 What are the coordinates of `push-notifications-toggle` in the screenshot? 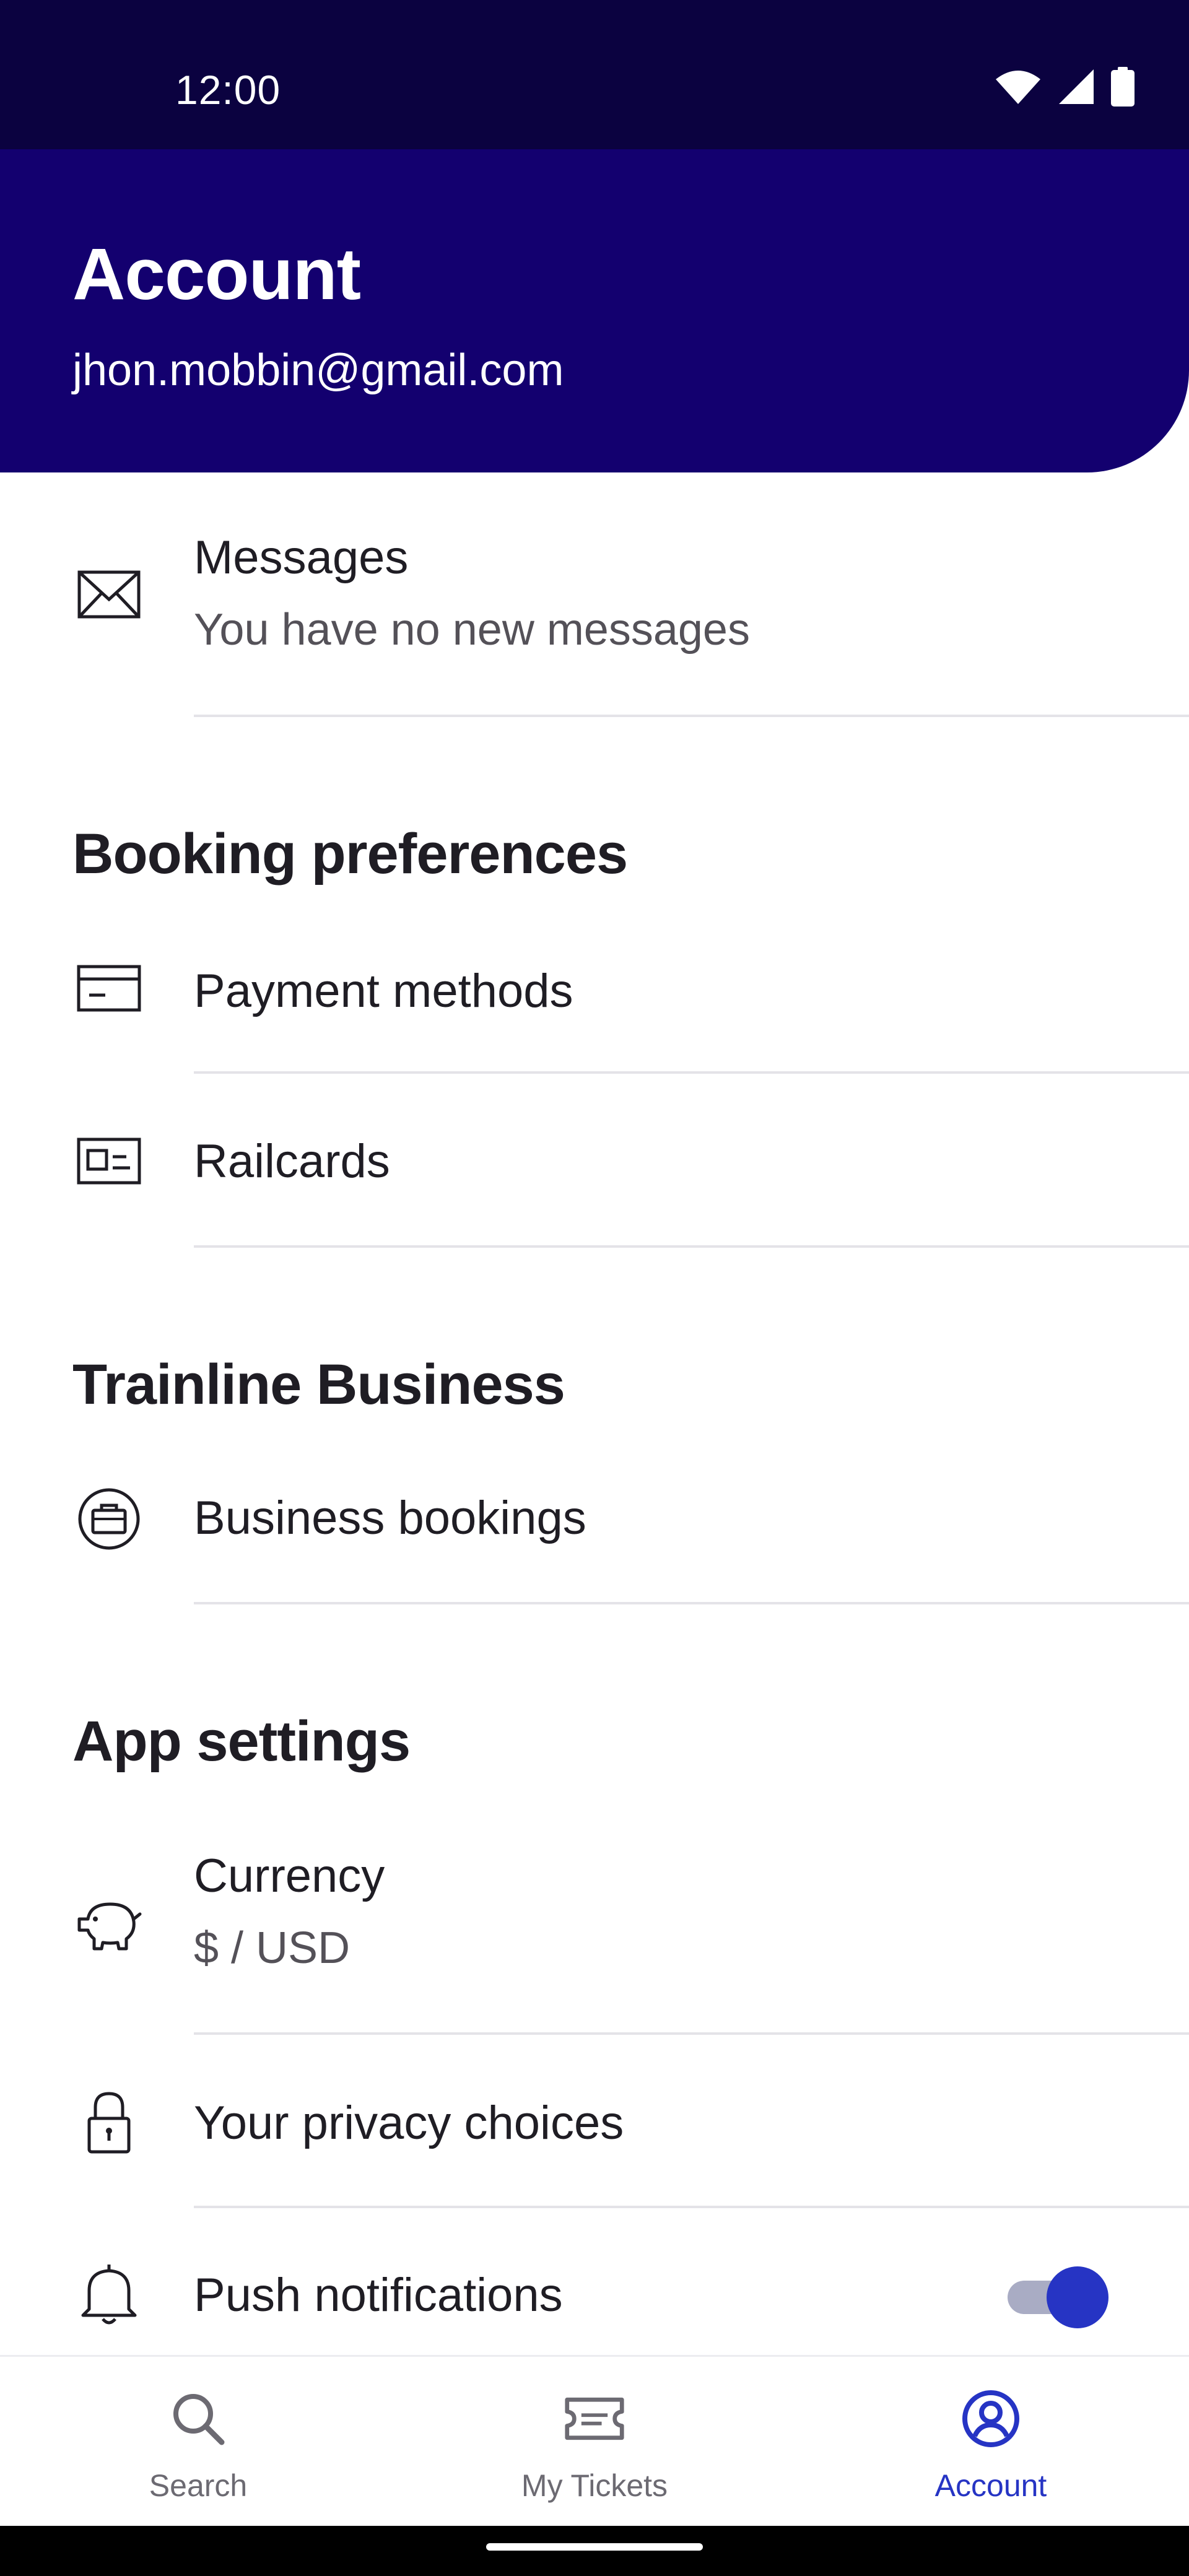 It's located at (1058, 2296).